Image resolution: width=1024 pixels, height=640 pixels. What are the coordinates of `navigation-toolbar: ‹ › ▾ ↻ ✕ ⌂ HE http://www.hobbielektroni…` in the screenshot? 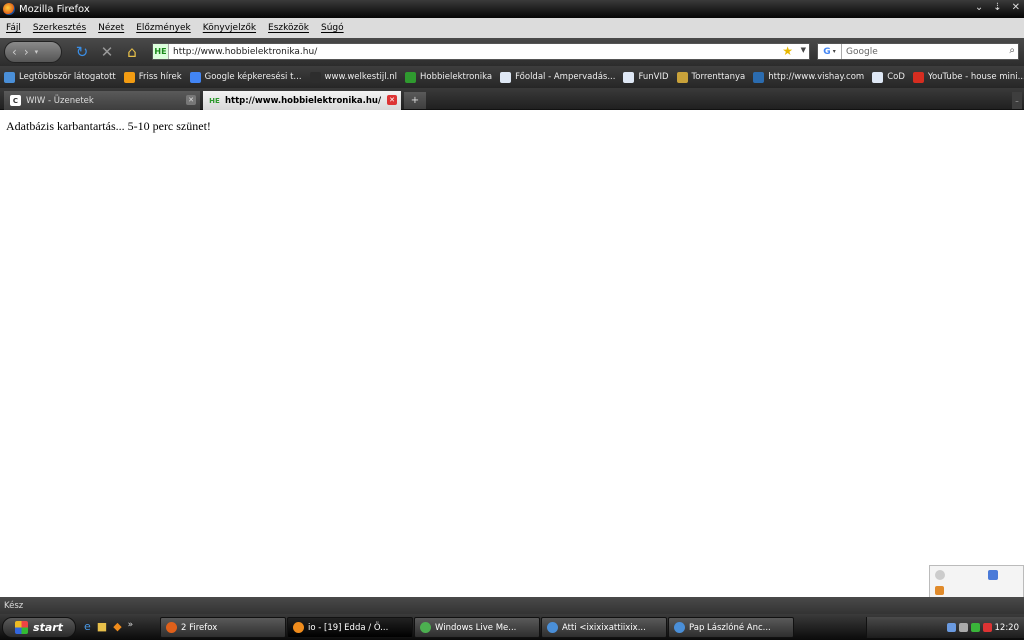 It's located at (512, 52).